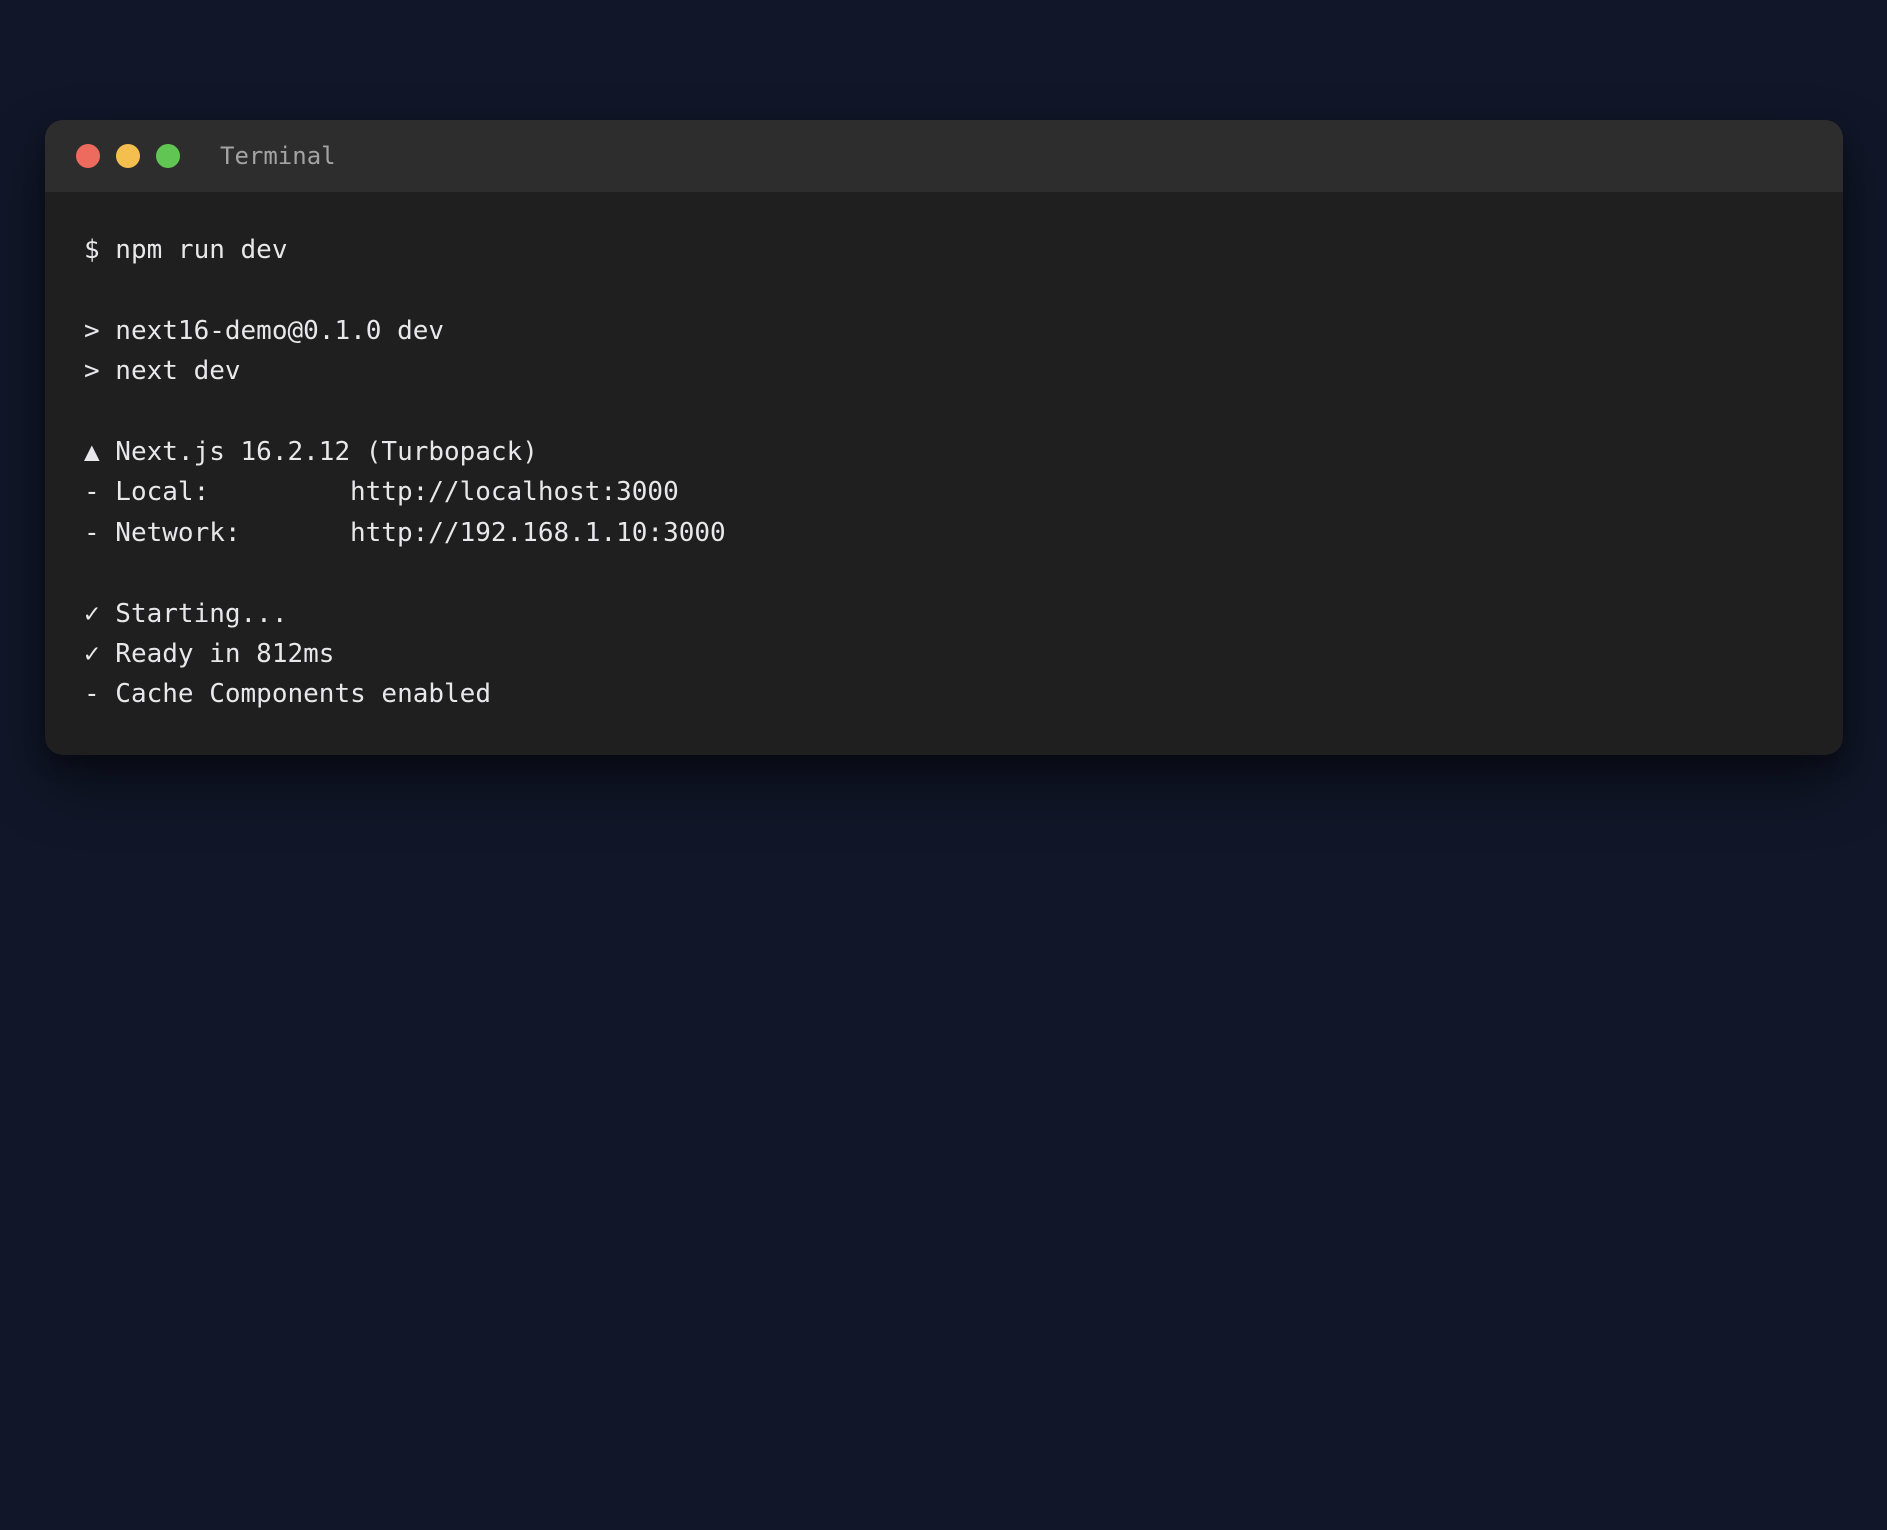  What do you see at coordinates (162, 371) in the screenshot?
I see `script-line: > next dev` at bounding box center [162, 371].